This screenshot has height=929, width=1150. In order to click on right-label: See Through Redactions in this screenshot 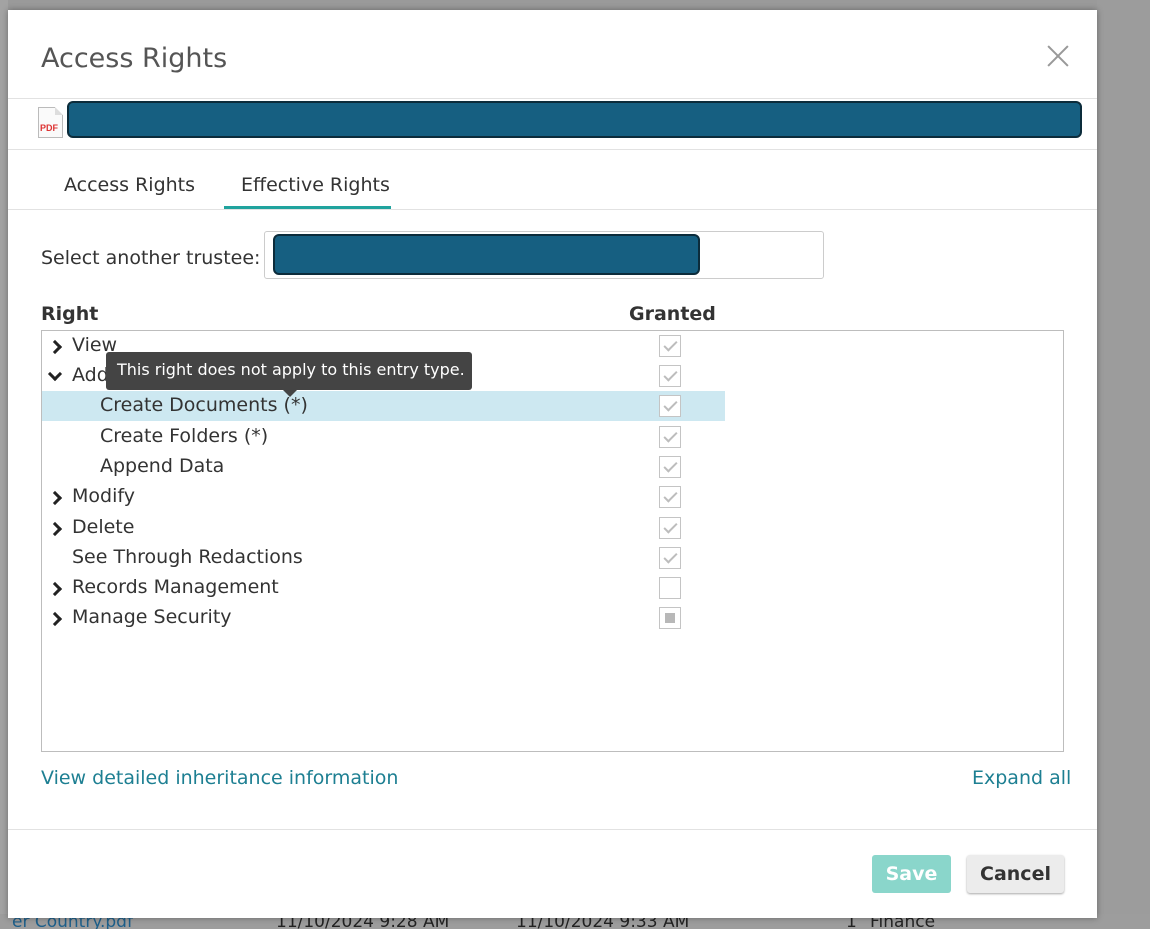, I will do `click(187, 557)`.